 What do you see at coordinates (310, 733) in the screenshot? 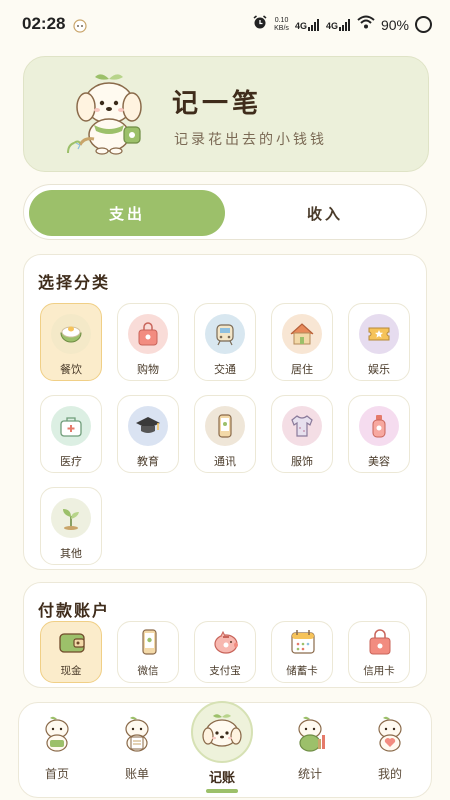
I see `puppy-stats-icon` at bounding box center [310, 733].